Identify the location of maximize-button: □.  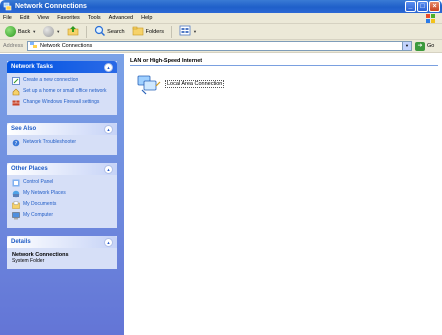
(422, 6).